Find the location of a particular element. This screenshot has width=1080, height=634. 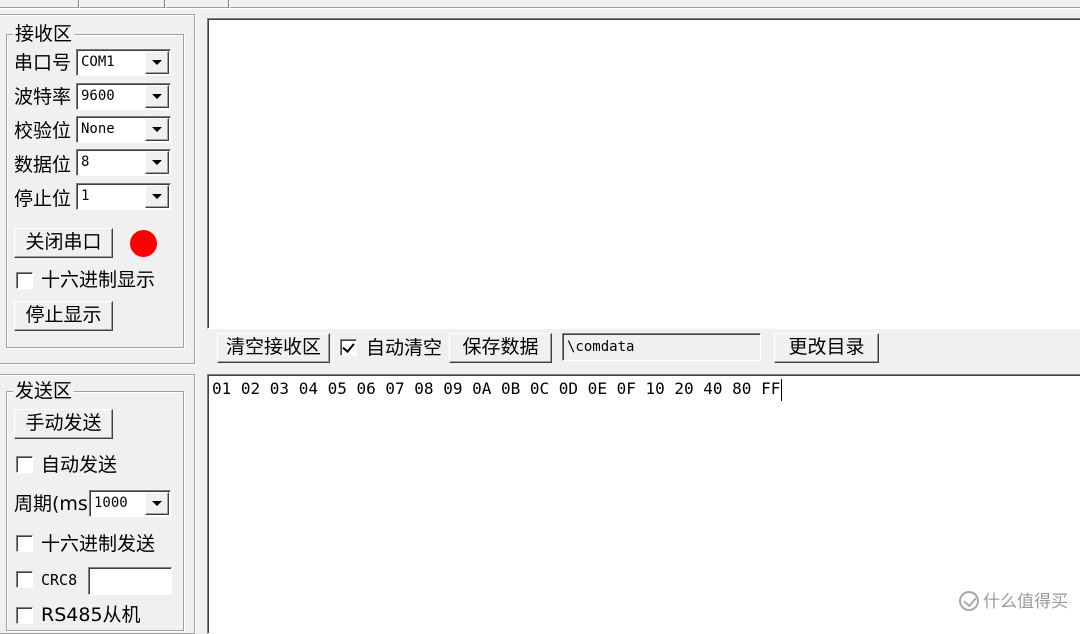

rs485-slave-checkbox is located at coordinates (24, 615).